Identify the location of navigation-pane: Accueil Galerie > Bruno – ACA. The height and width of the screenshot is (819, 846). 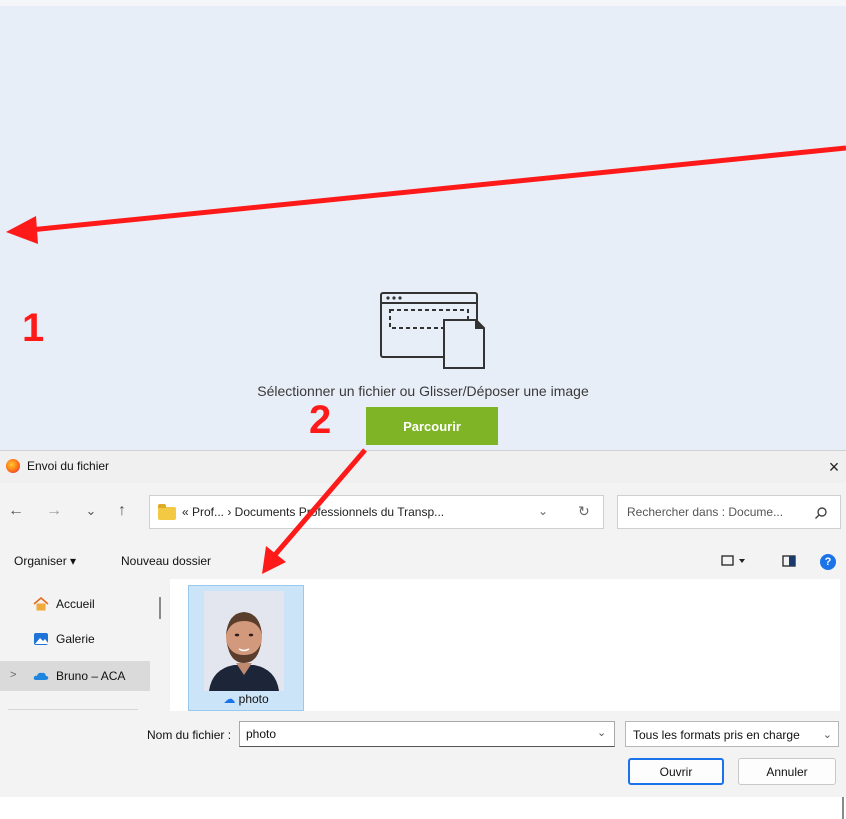
(83, 645).